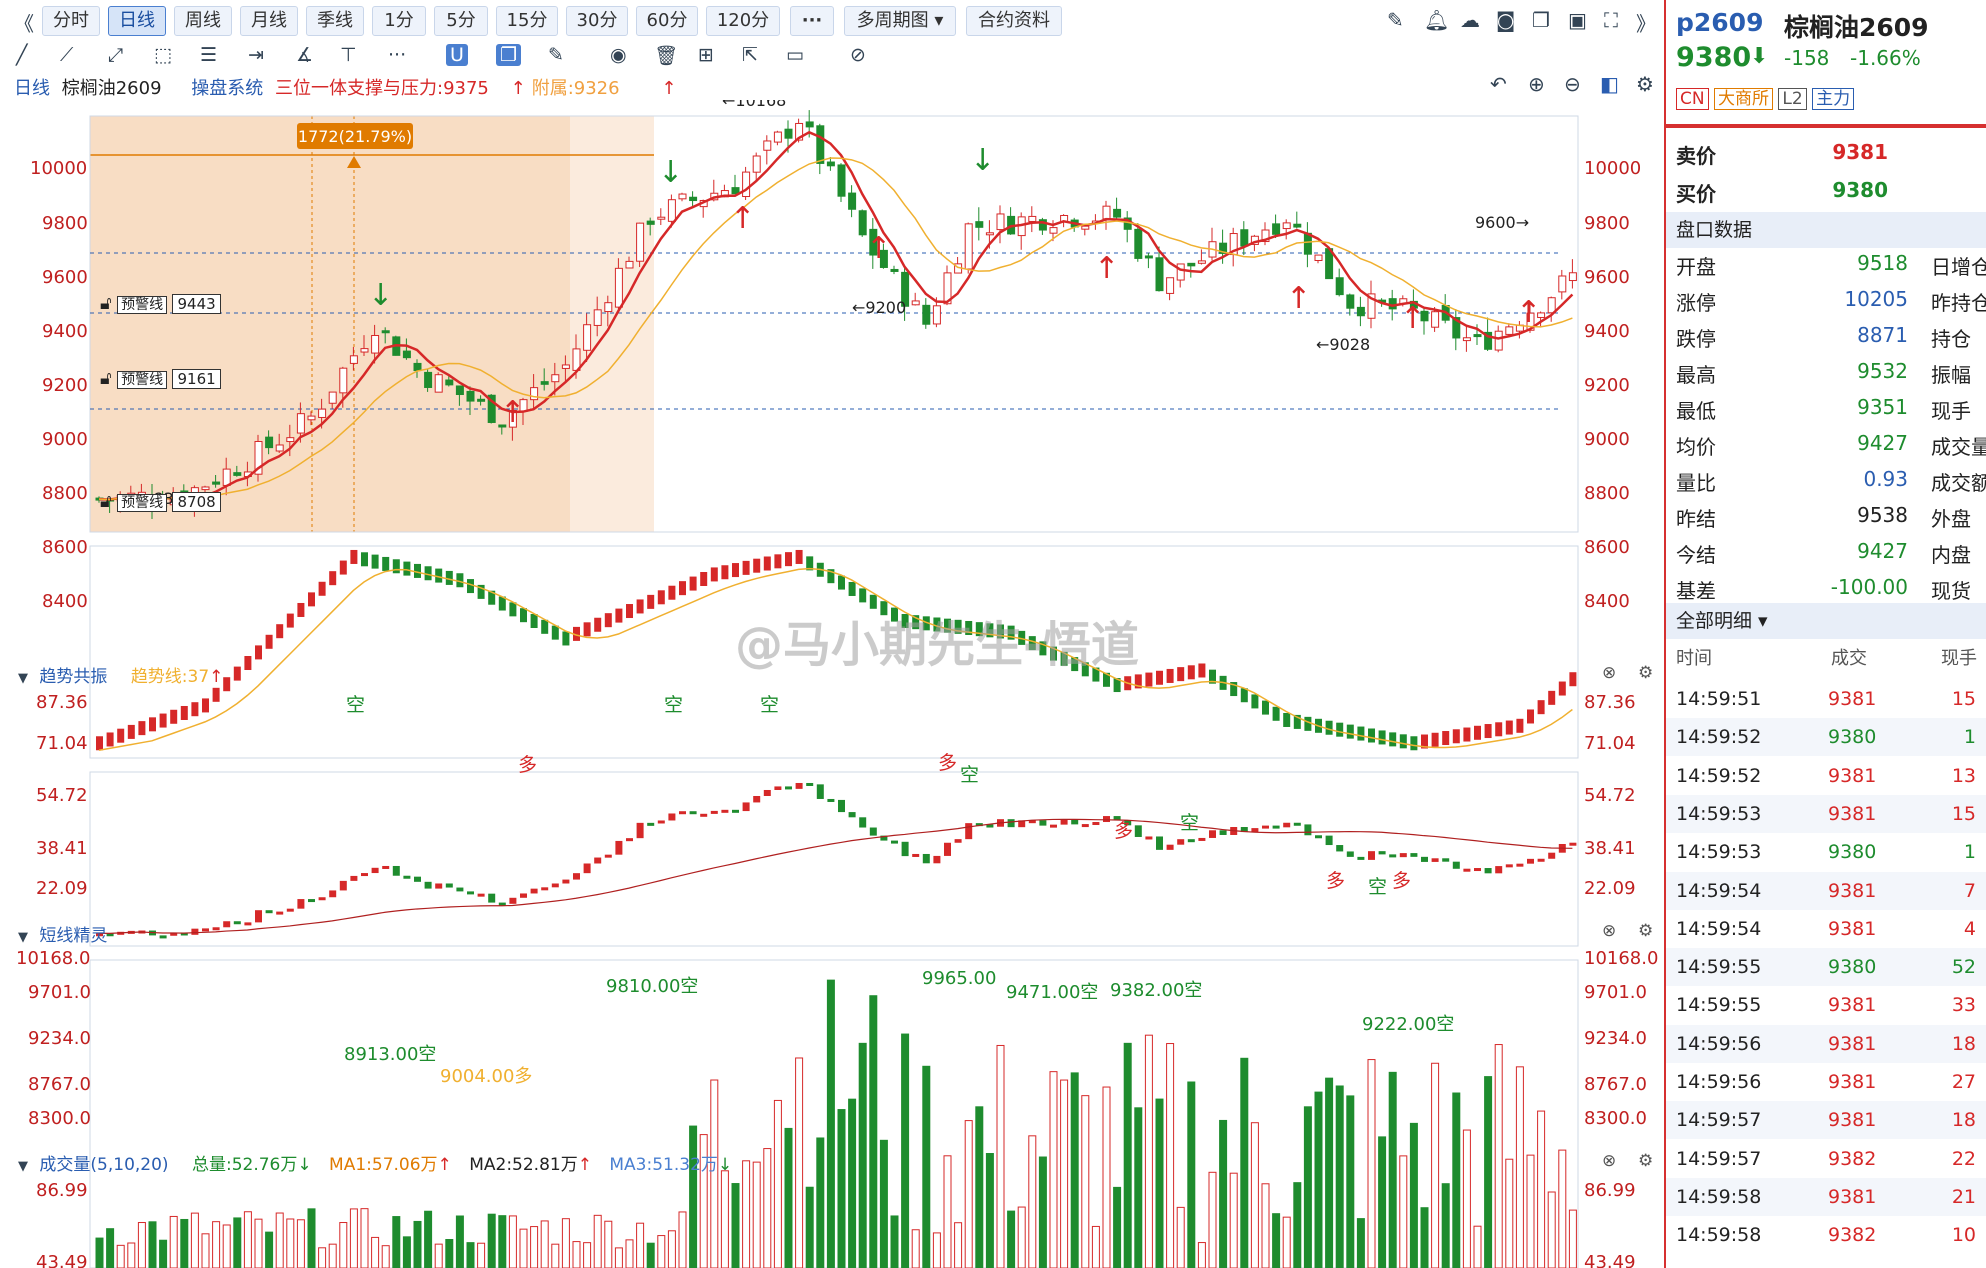  What do you see at coordinates (1645, 84) in the screenshot?
I see `settings-icon: ⚙` at bounding box center [1645, 84].